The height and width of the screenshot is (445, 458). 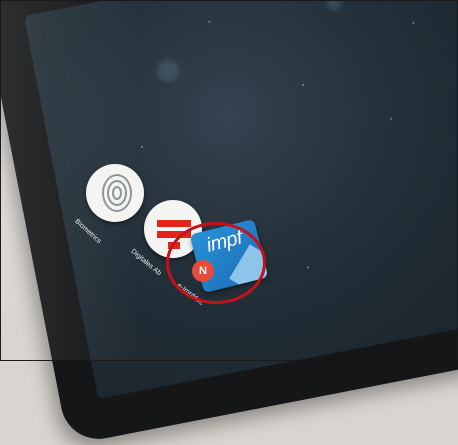 I want to click on app-icon-tile, so click(x=115, y=193).